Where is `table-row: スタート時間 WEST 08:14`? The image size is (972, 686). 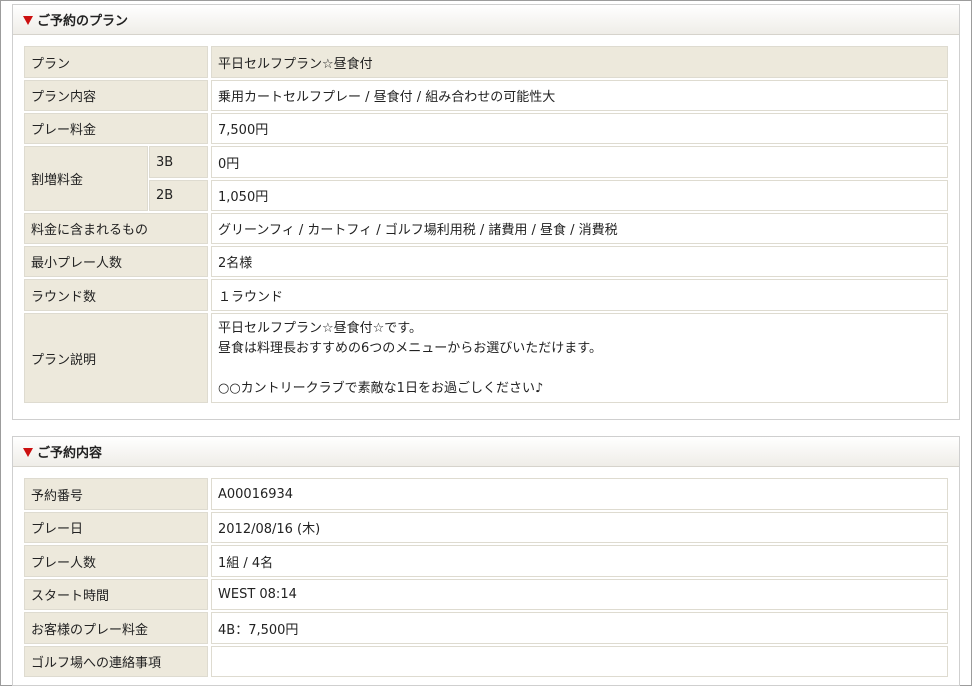 table-row: スタート時間 WEST 08:14 is located at coordinates (486, 594).